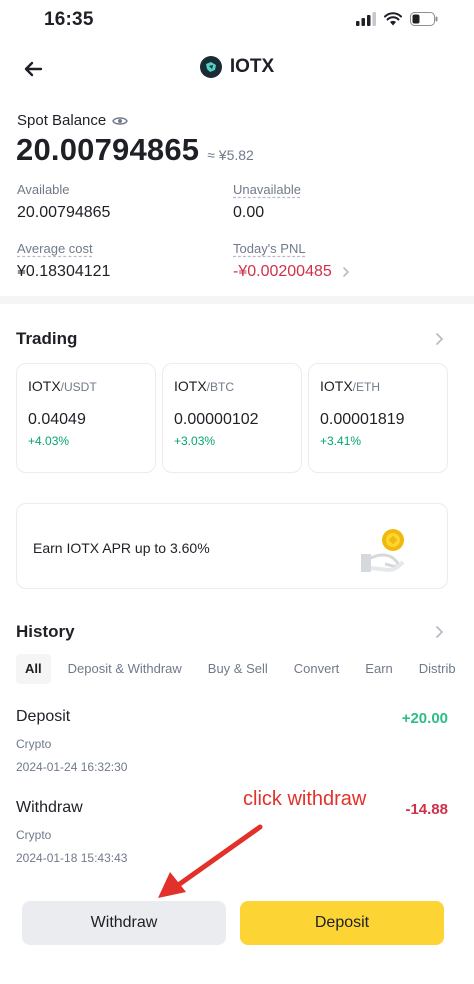 Image resolution: width=474 pixels, height=984 pixels. What do you see at coordinates (64, 271) in the screenshot?
I see `average-cost-value: ¥0.18304121` at bounding box center [64, 271].